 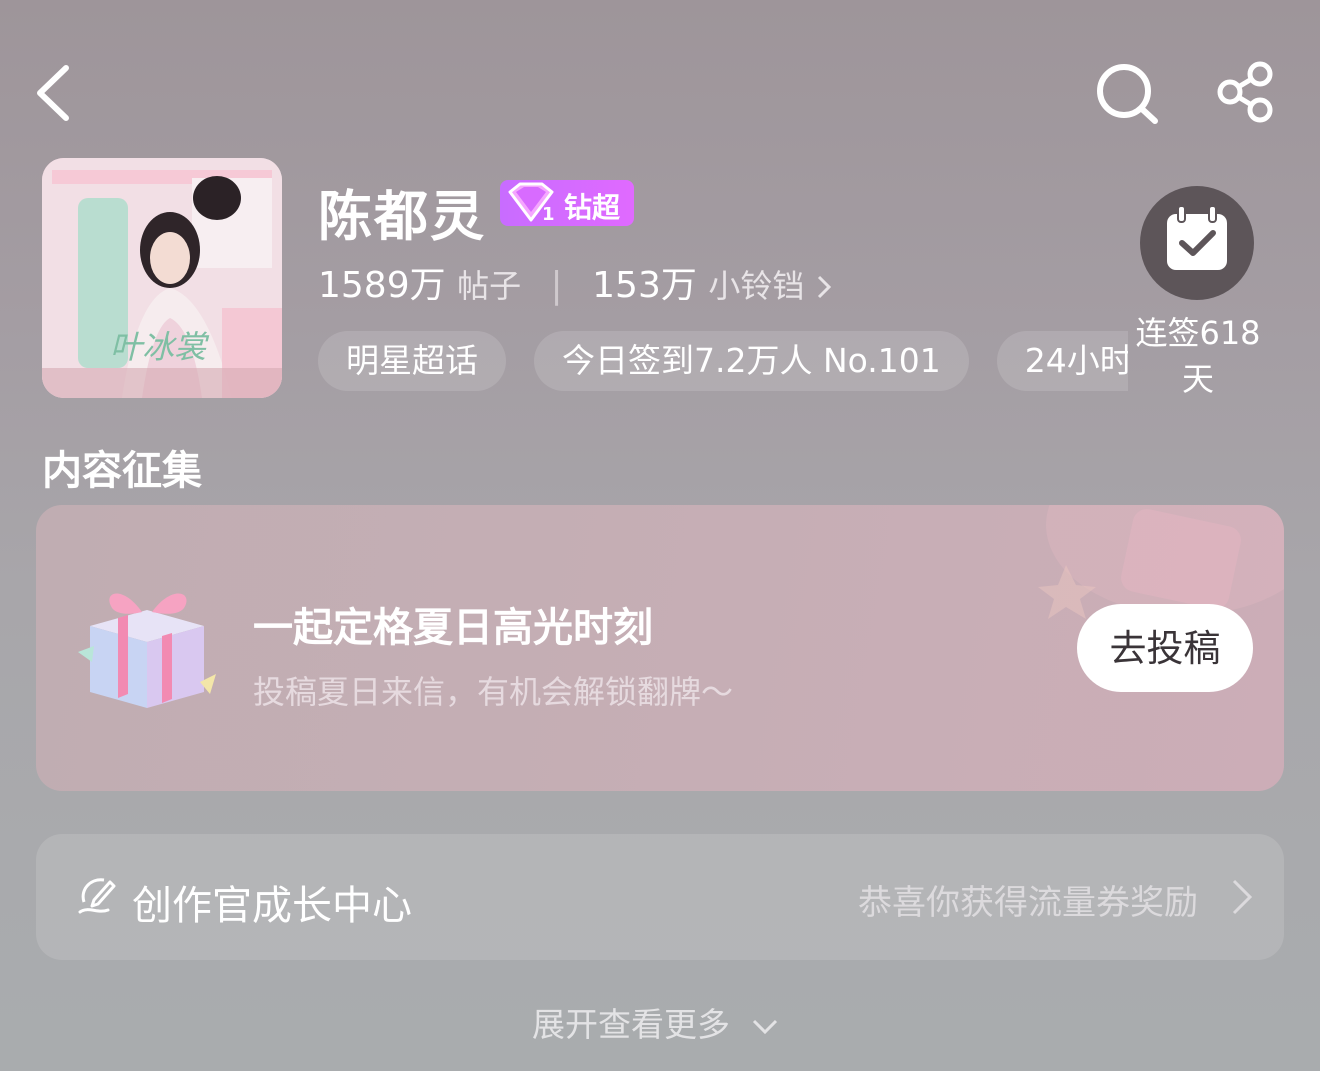 I want to click on bells-link: 153万 小铃铛, so click(x=712, y=285).